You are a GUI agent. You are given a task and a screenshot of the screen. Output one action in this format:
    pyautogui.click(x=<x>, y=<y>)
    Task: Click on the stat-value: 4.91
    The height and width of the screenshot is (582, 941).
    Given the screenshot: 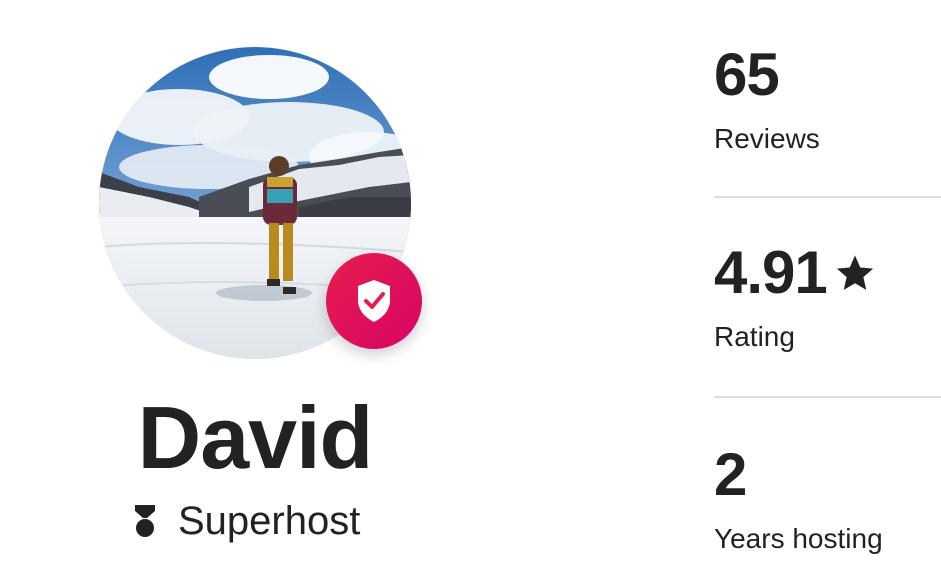 What is the action you would take?
    pyautogui.click(x=771, y=272)
    